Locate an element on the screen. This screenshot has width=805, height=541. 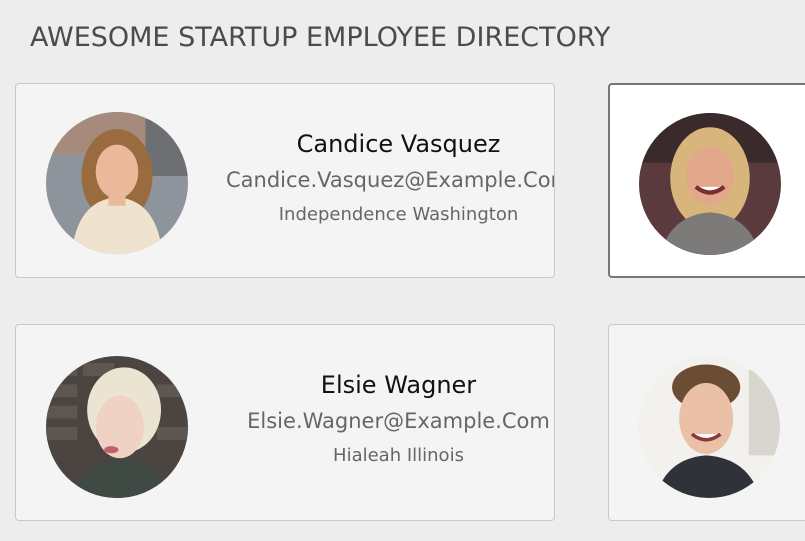
employee-name: Elsie Wagner is located at coordinates (398, 385).